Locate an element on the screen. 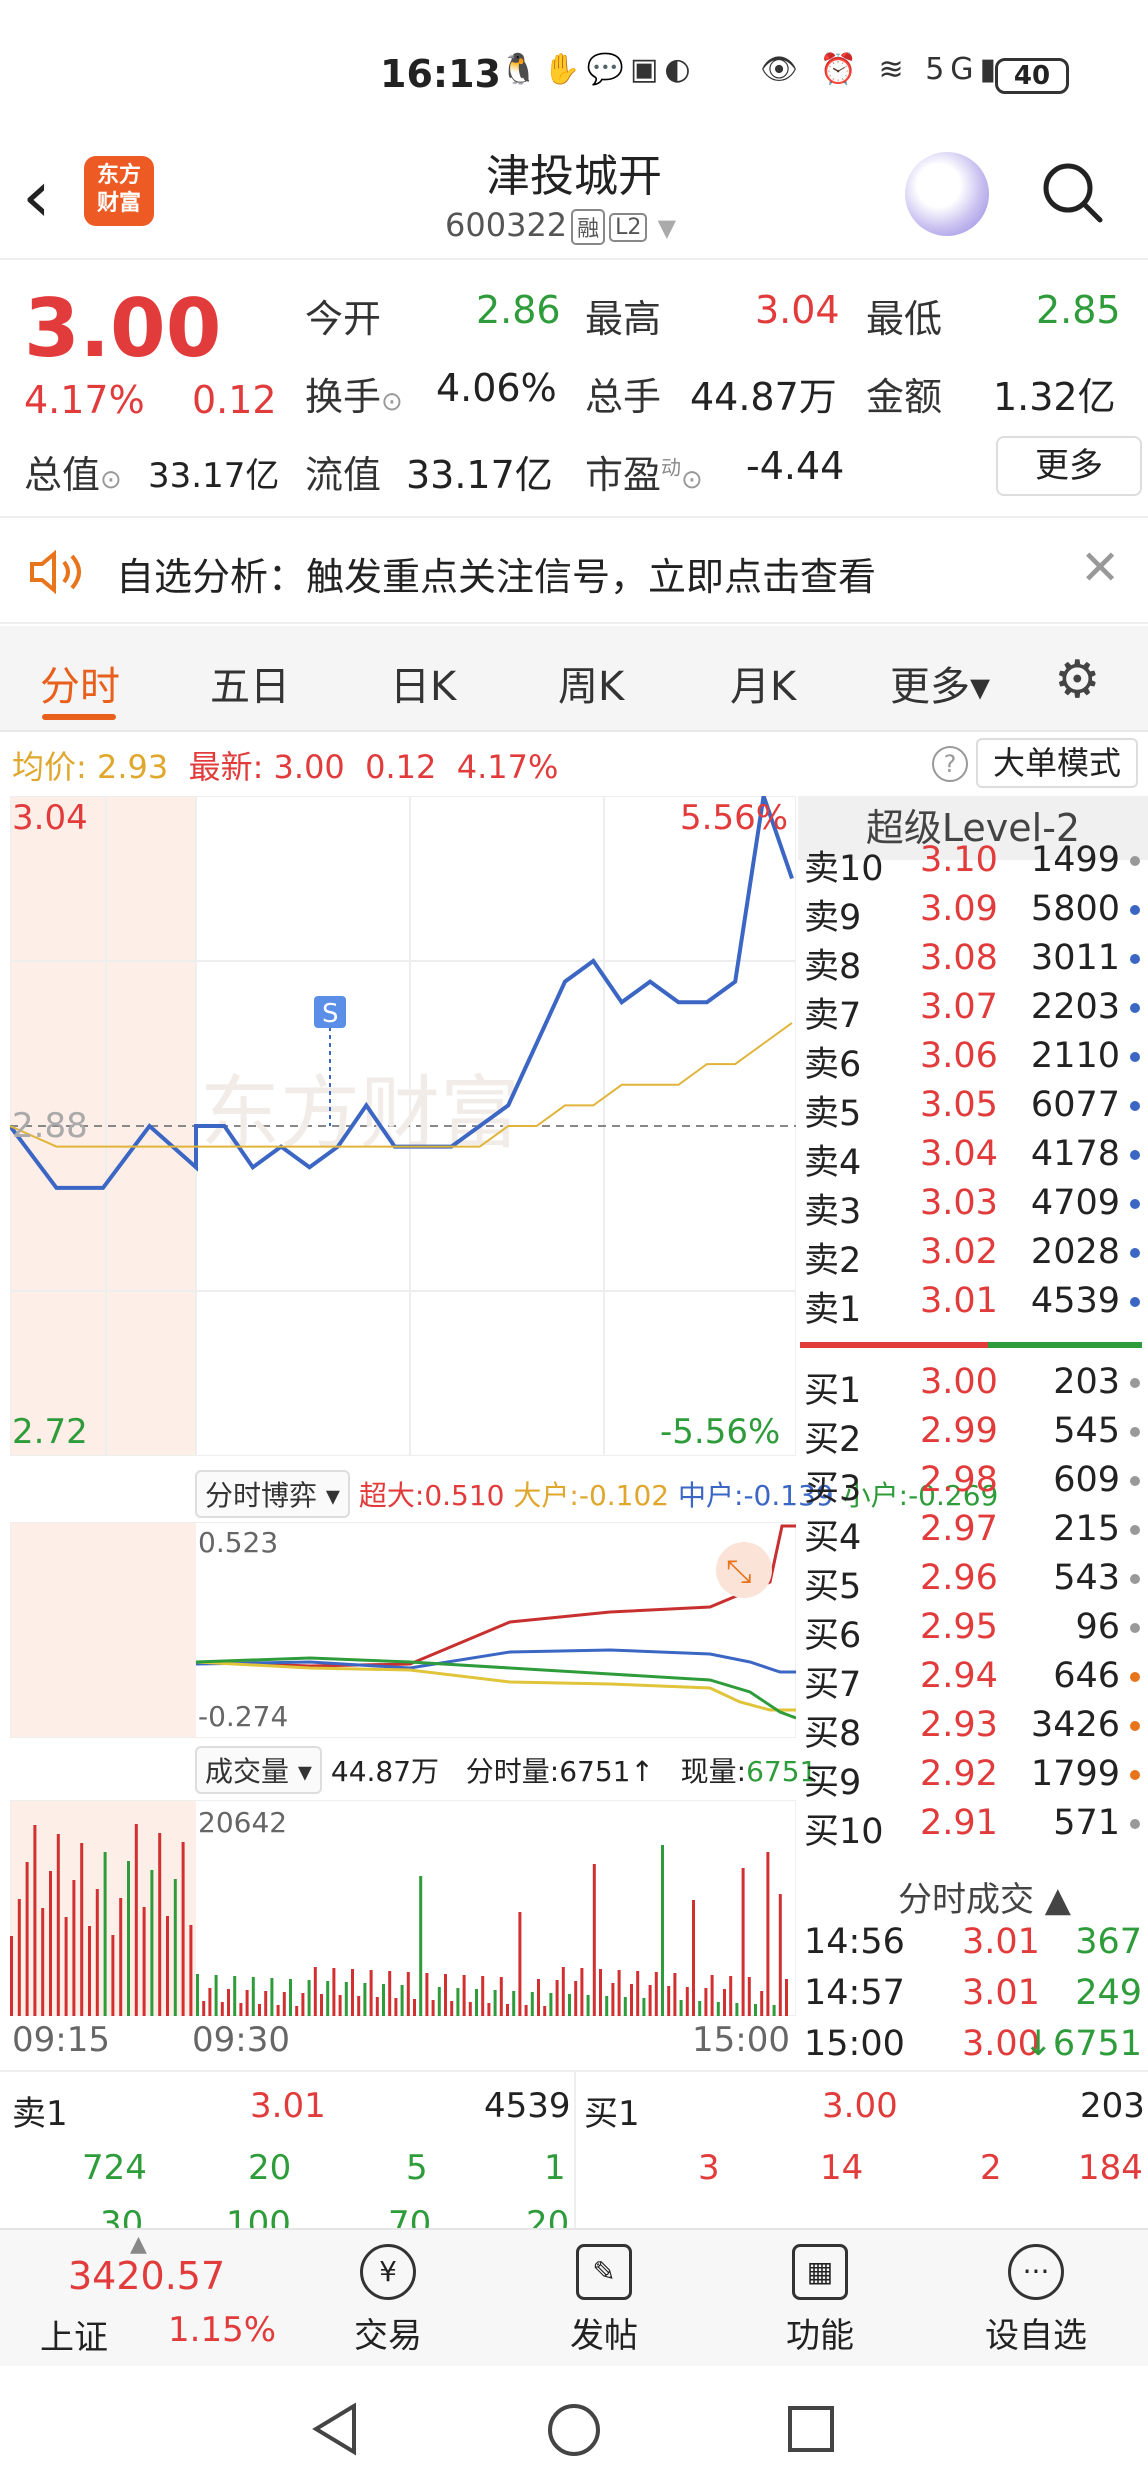 The width and height of the screenshot is (1148, 2492). help-icon: ? is located at coordinates (950, 764).